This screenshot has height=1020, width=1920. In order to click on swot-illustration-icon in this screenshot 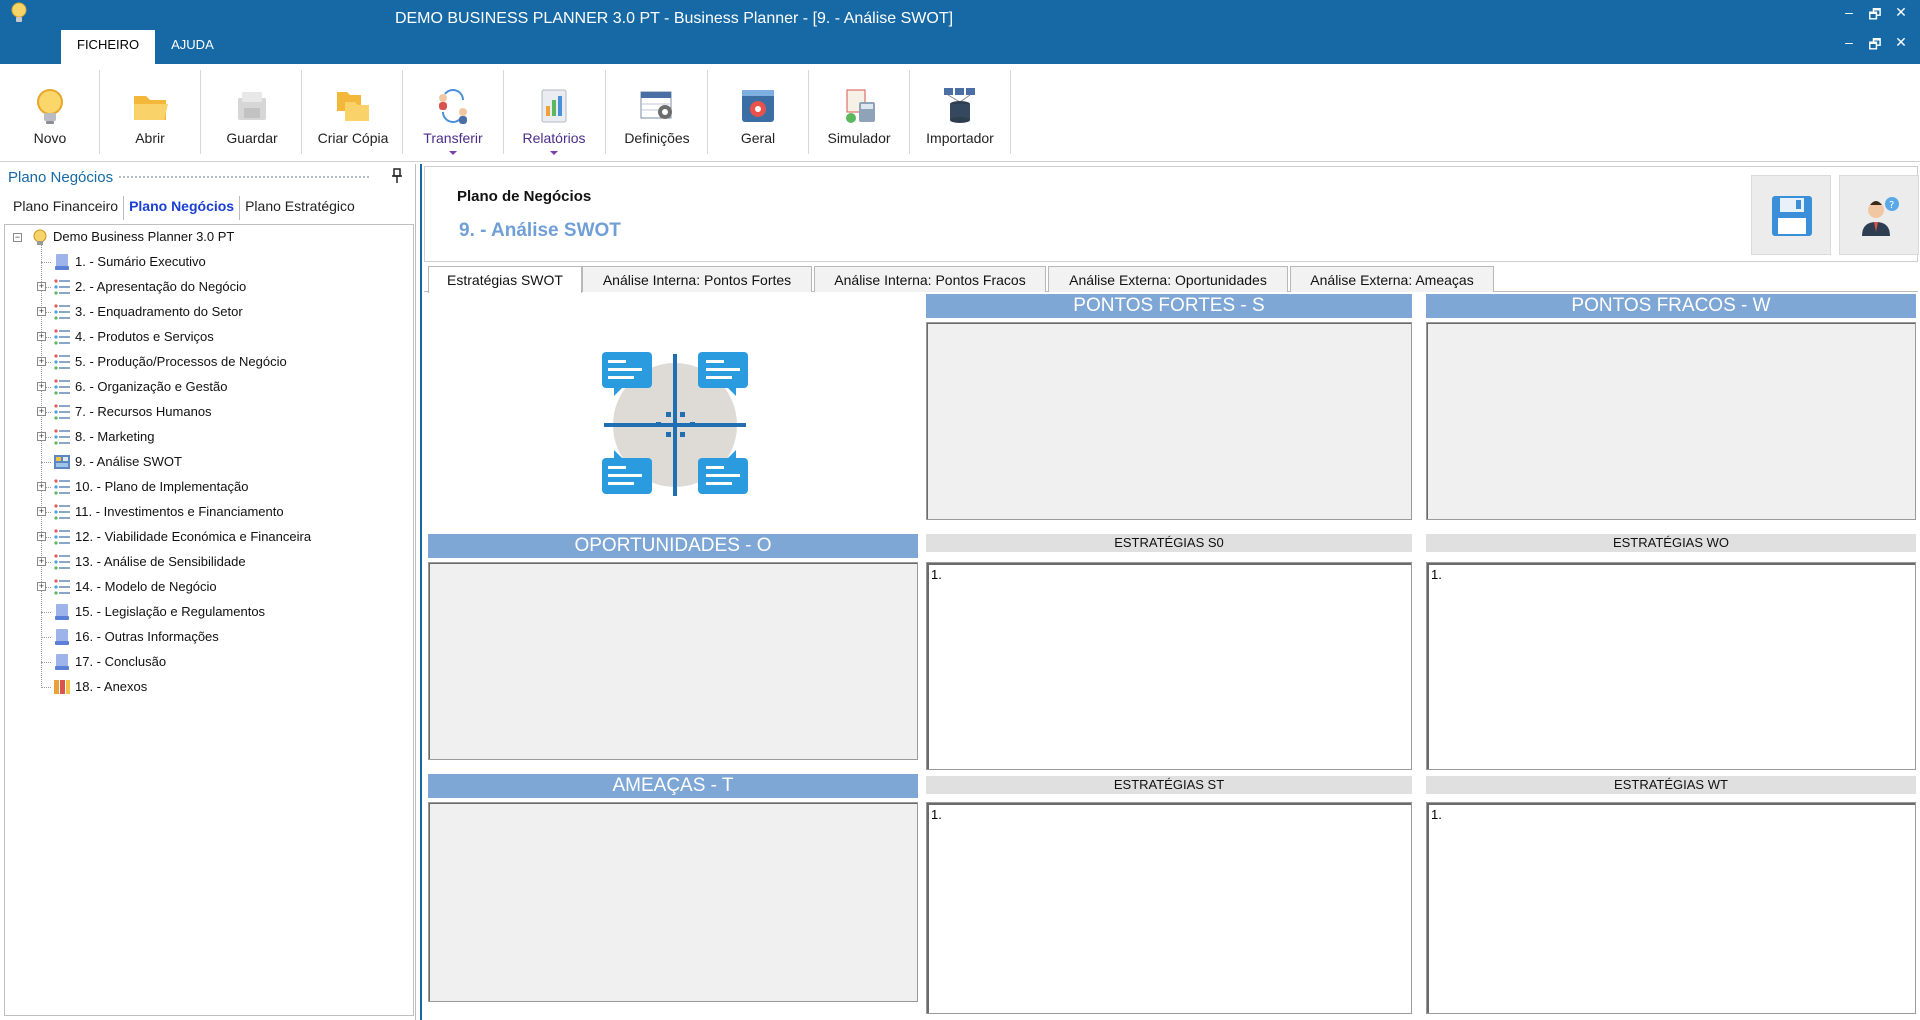, I will do `click(675, 424)`.